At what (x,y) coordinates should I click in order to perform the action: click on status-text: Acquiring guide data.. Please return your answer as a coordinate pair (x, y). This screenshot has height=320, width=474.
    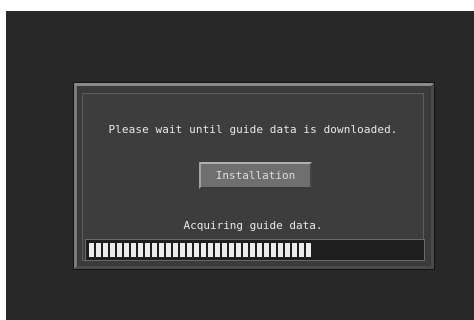
    Looking at the image, I should click on (253, 225).